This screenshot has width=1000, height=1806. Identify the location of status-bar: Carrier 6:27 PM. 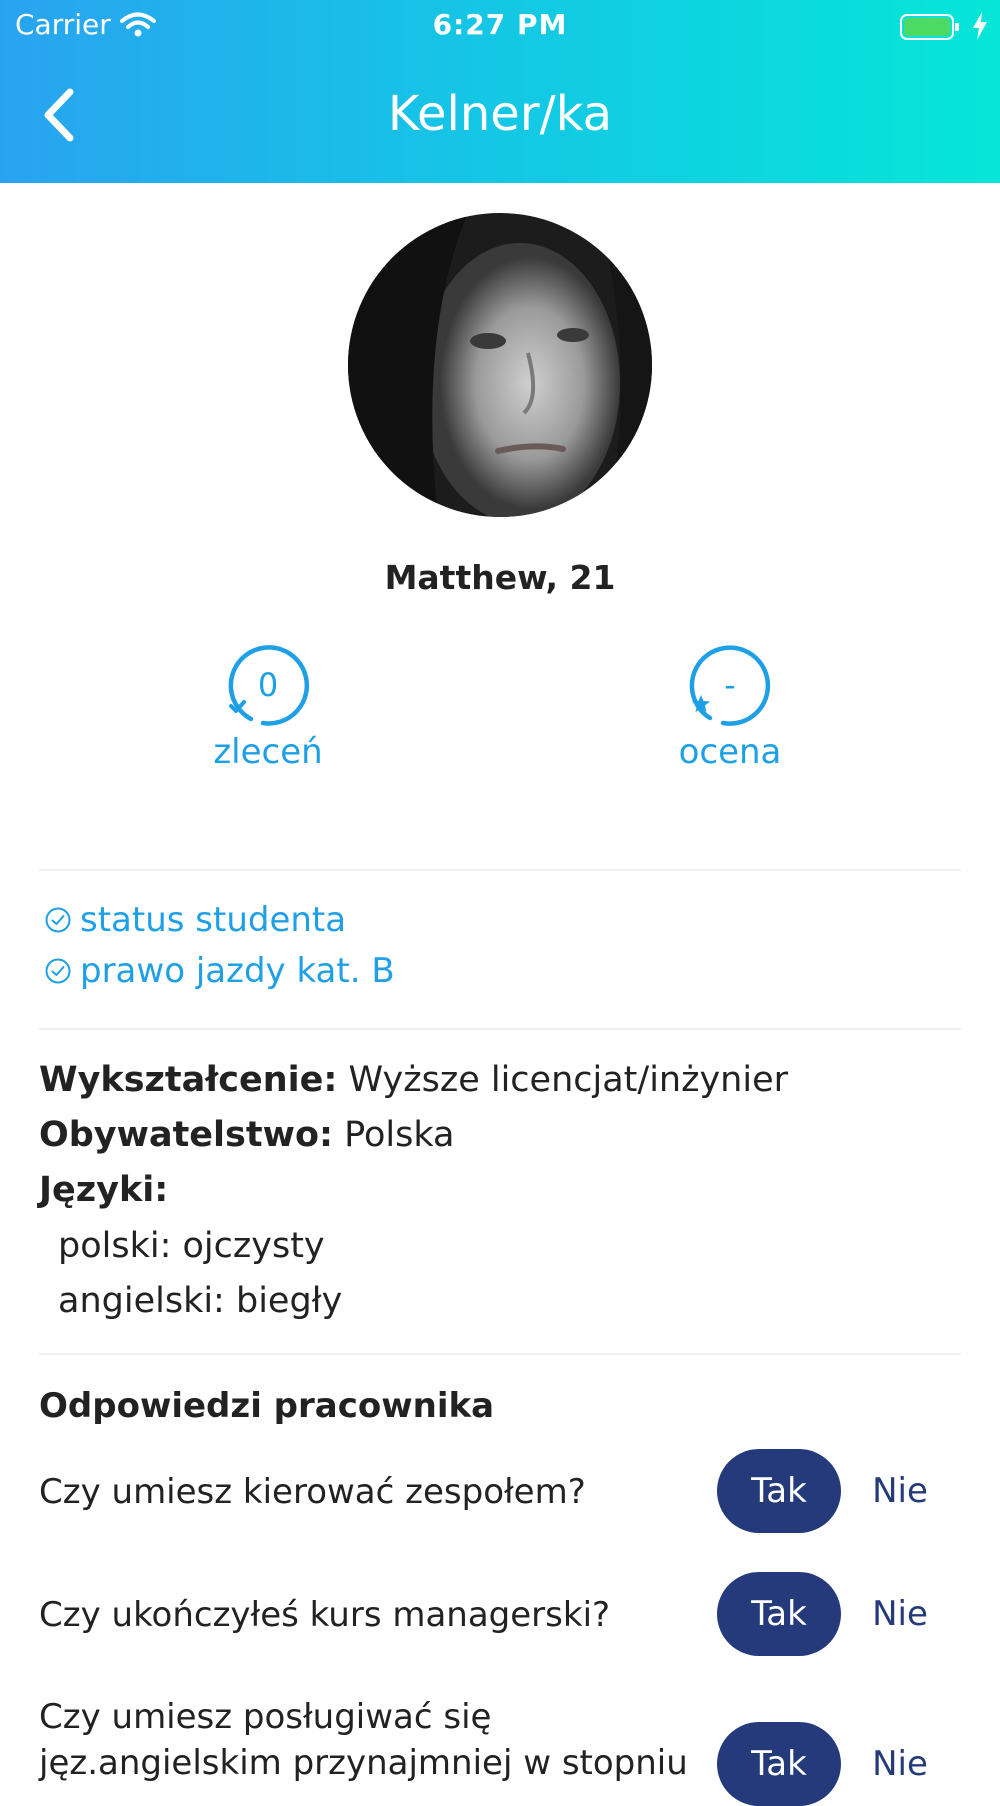
(500, 26).